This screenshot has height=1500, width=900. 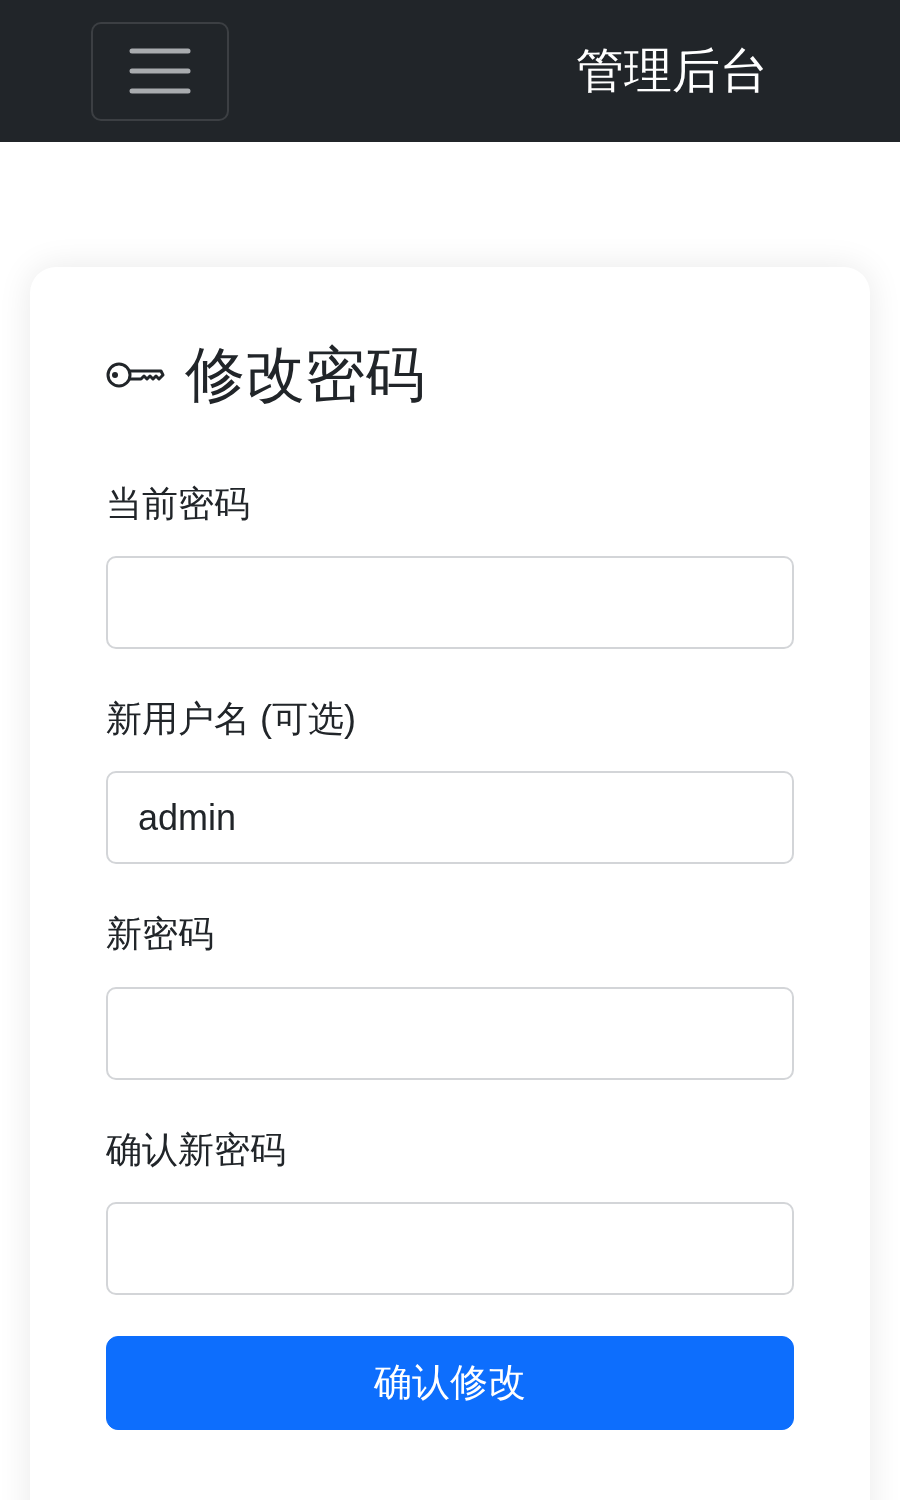 I want to click on menu-toggle-button, so click(x=160, y=71).